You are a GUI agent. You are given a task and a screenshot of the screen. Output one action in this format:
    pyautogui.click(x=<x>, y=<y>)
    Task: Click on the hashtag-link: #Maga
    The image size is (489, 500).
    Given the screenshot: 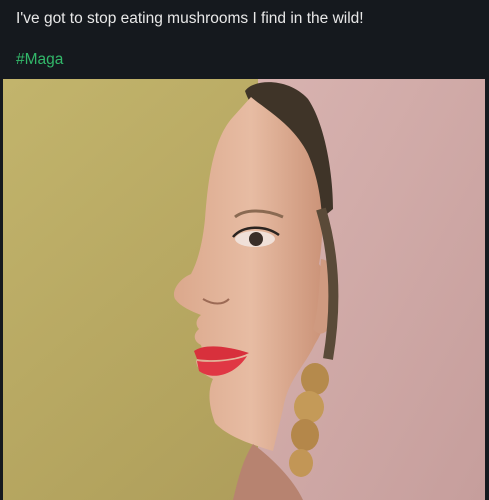 What is the action you would take?
    pyautogui.click(x=39, y=60)
    